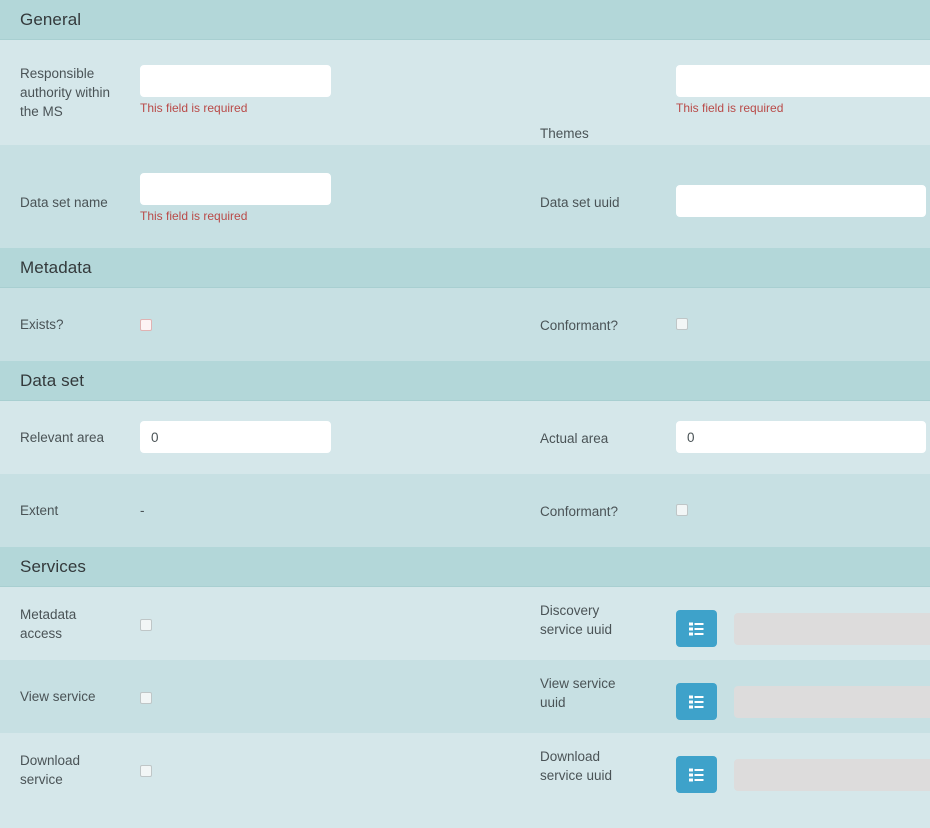 This screenshot has width=930, height=828. Describe the element at coordinates (65, 92) in the screenshot. I see `label-responsible-authority: Responsible authority within the MS` at that location.